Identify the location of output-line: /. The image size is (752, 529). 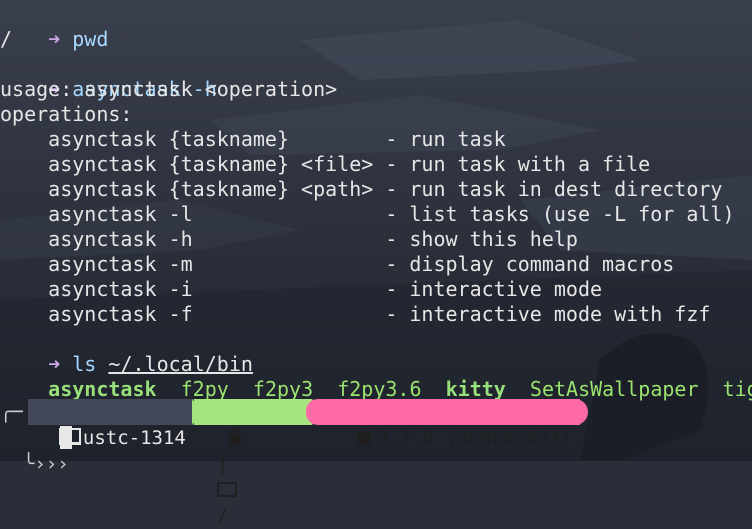
(6, 39).